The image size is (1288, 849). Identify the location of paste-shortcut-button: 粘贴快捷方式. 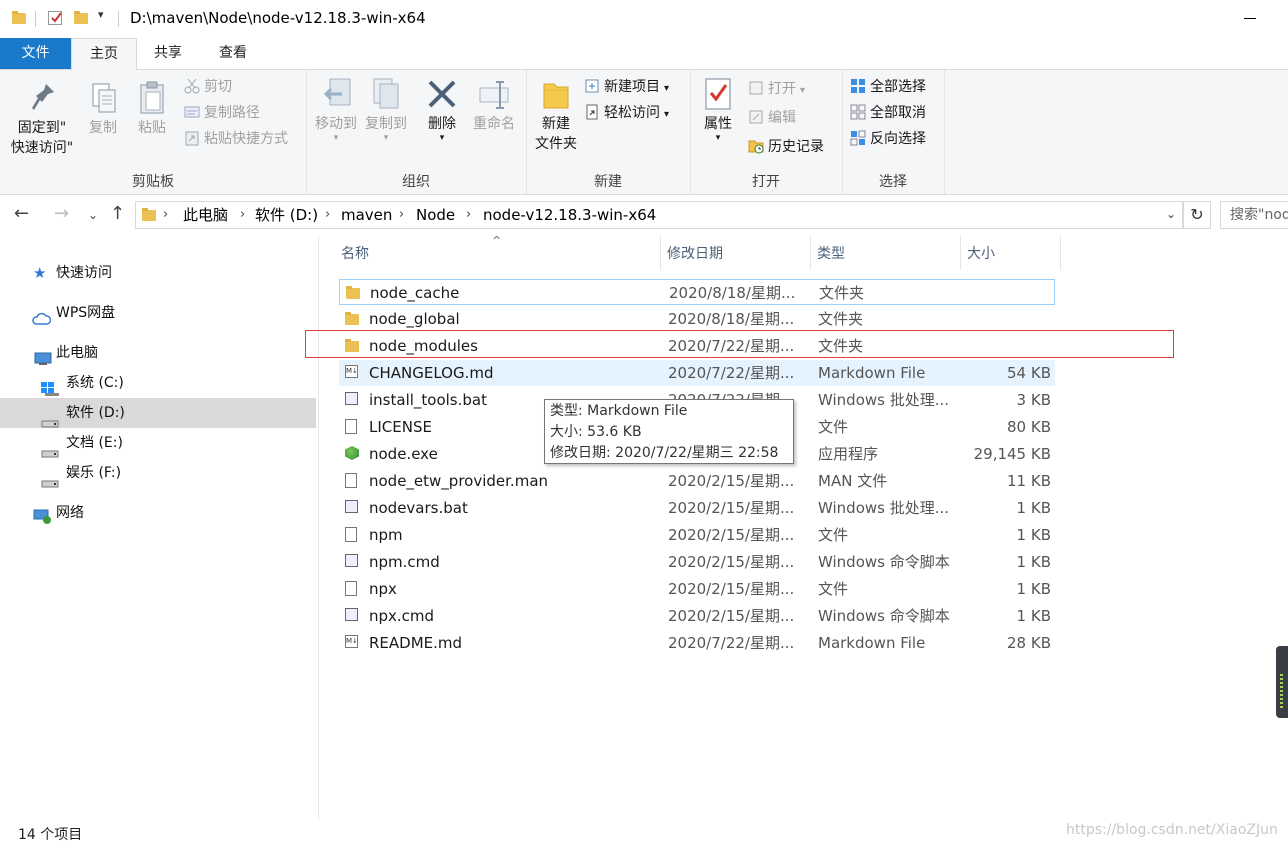
(236, 139).